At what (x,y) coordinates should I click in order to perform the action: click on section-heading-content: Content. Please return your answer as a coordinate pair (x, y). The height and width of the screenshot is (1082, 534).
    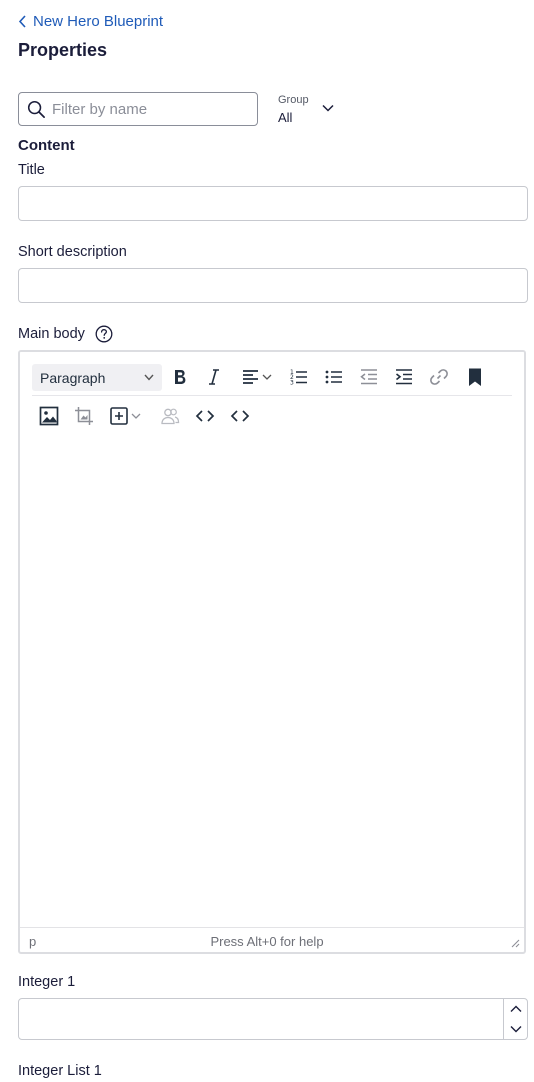
    Looking at the image, I should click on (46, 145).